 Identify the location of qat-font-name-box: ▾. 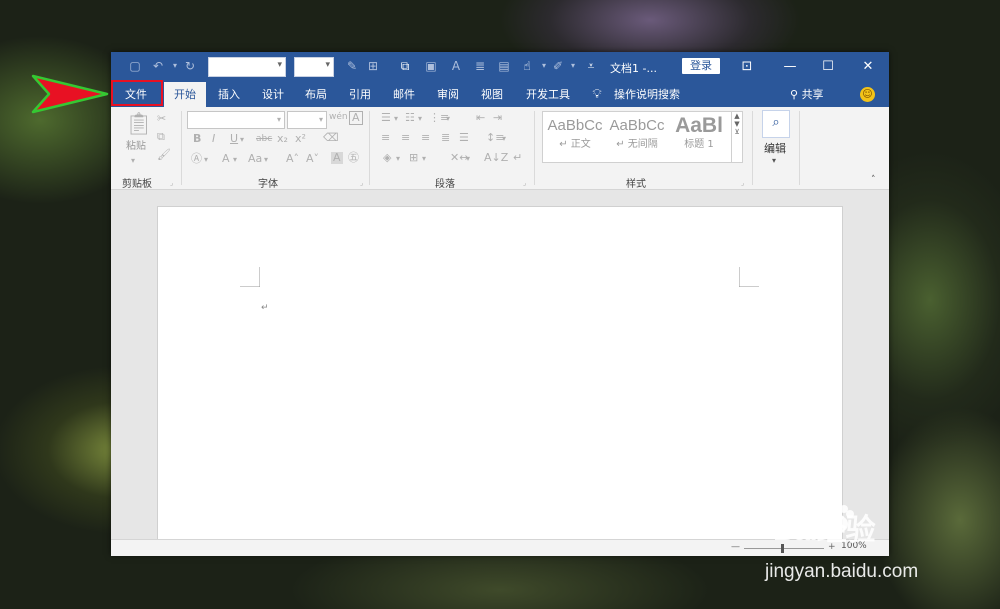
(247, 67).